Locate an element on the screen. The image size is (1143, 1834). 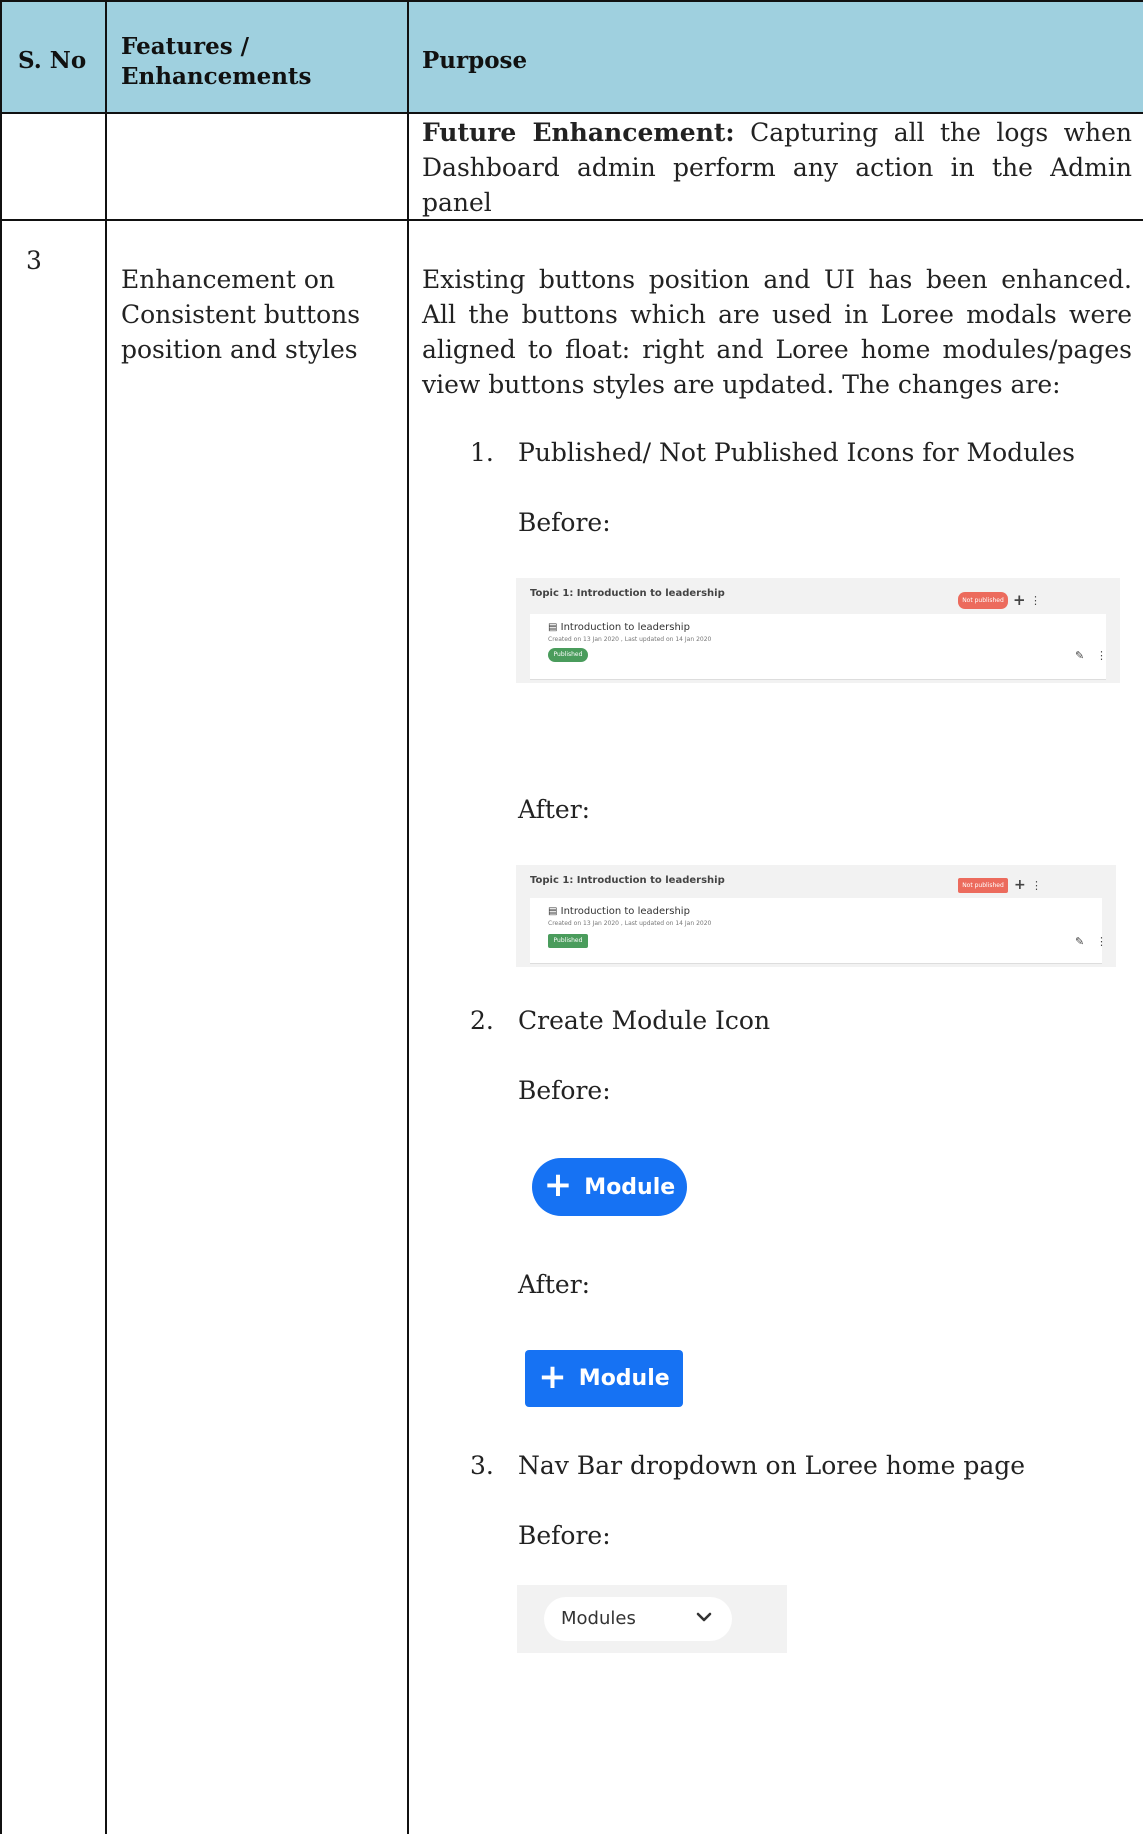
table-border-left is located at coordinates (1, 917).